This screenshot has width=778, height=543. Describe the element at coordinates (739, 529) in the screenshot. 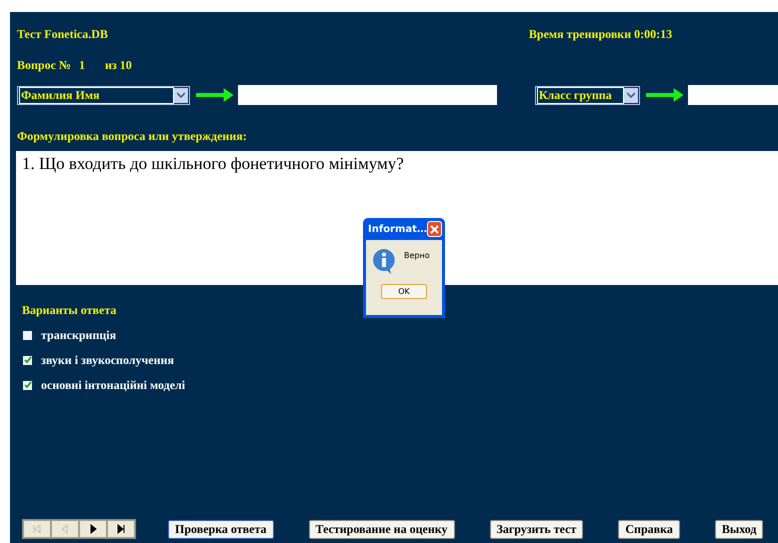

I see `action-button: Выход` at that location.